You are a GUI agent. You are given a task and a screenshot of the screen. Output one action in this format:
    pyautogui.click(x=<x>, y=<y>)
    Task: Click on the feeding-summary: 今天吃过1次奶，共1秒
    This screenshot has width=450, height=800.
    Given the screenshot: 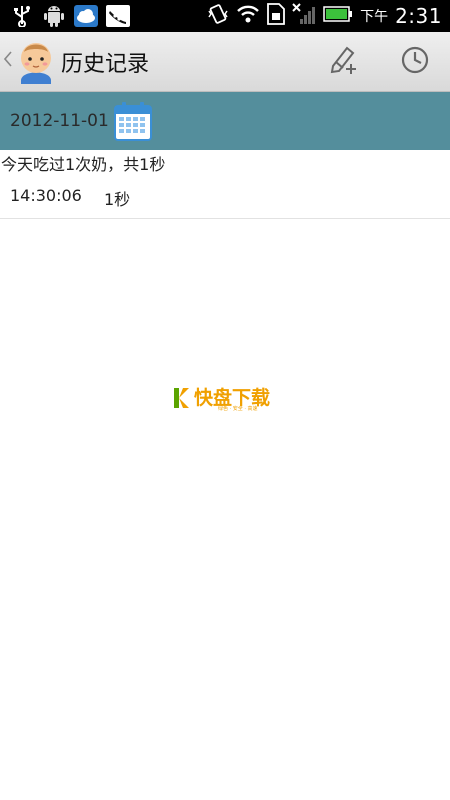 What is the action you would take?
    pyautogui.click(x=83, y=164)
    